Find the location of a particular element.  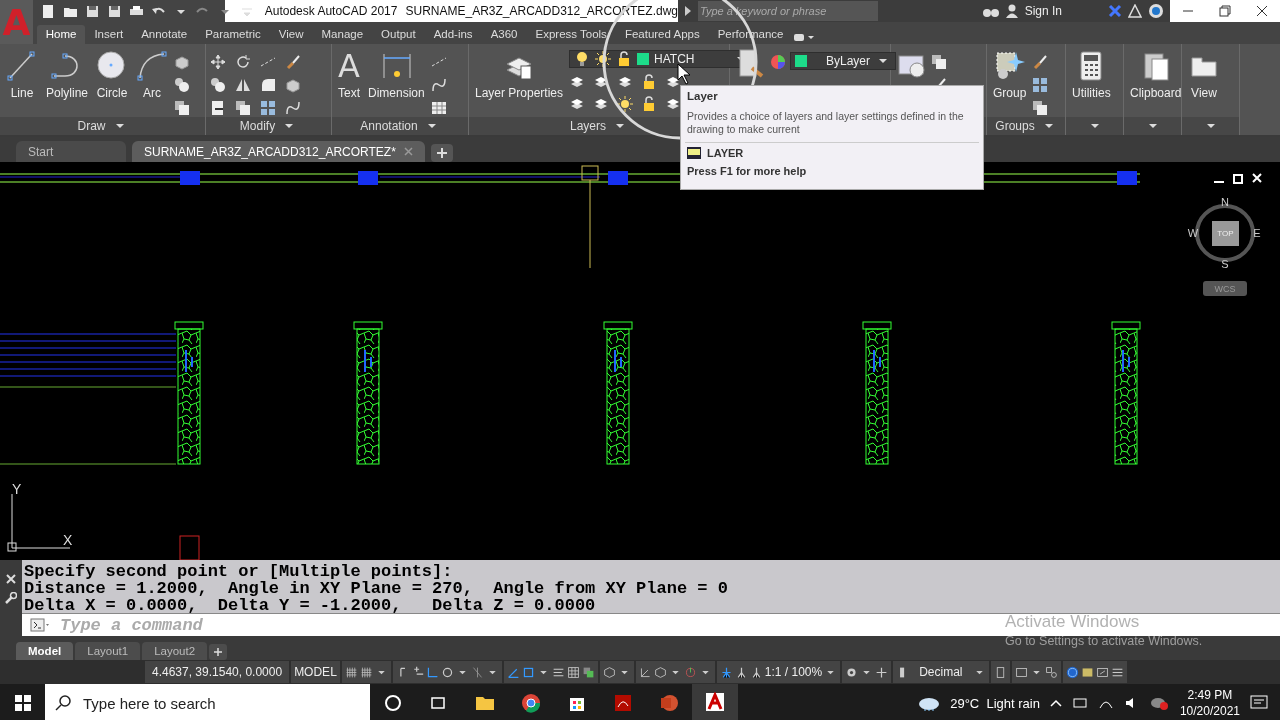

taskbar-search-field: Type here to search is located at coordinates (207, 702).